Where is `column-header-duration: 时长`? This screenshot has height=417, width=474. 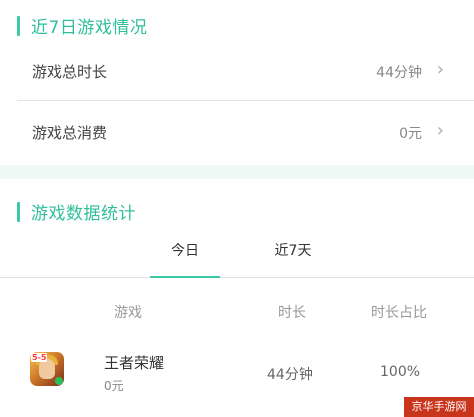
column-header-duration: 时长 is located at coordinates (292, 313).